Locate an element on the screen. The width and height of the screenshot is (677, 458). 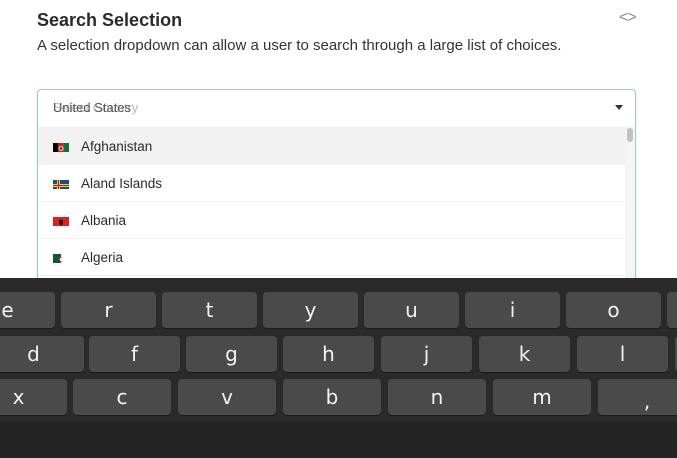
key-u: u is located at coordinates (411, 310).